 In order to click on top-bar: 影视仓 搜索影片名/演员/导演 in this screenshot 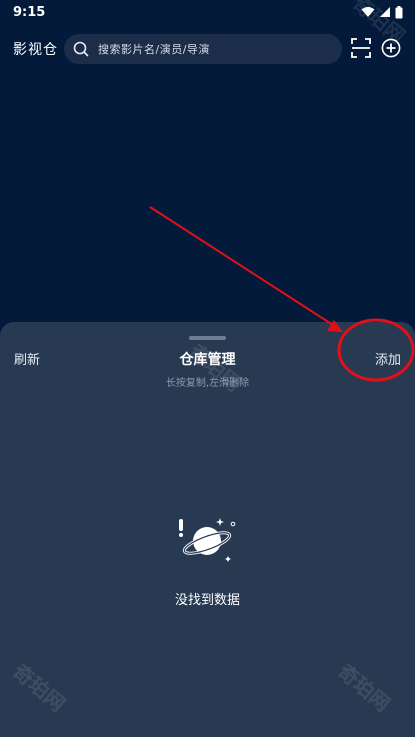, I will do `click(207, 48)`.